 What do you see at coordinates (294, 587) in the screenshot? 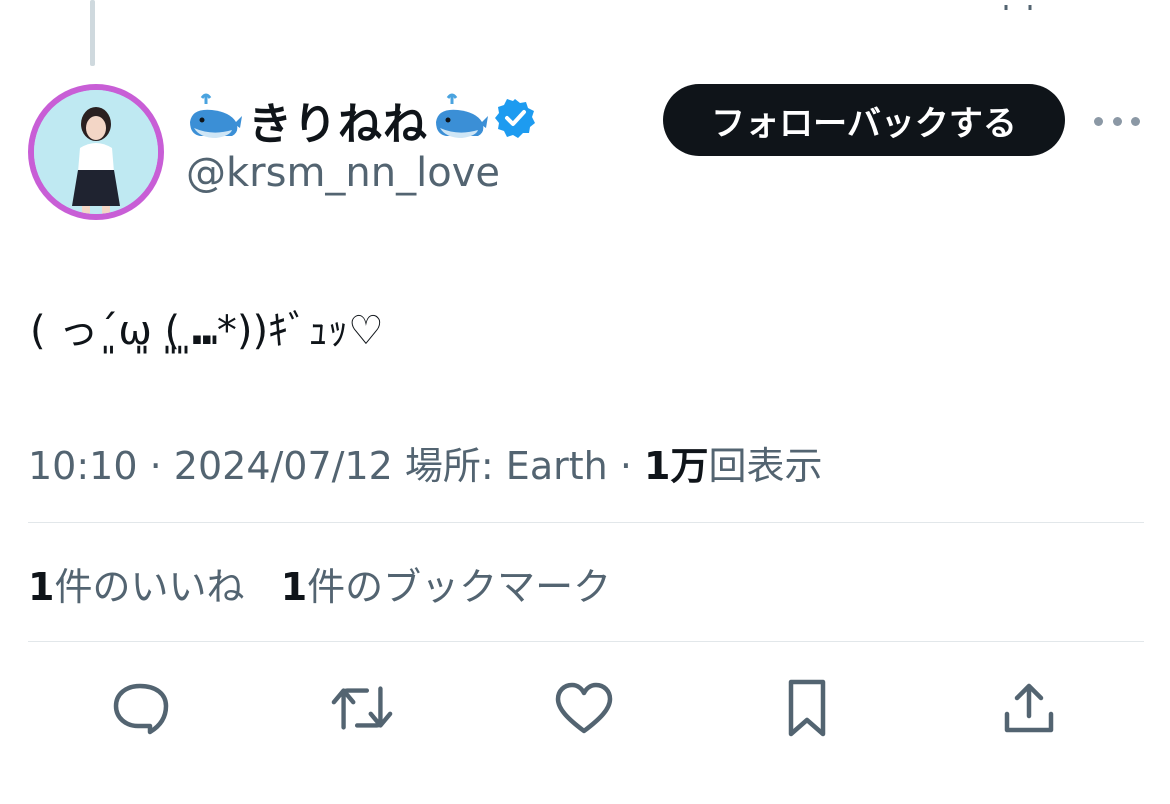
I see `bookmarks-count: 1` at bounding box center [294, 587].